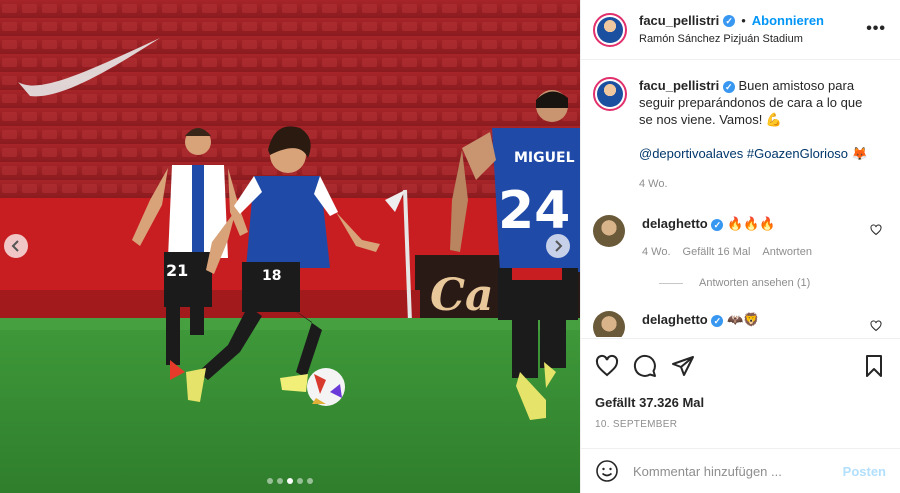  What do you see at coordinates (271, 276) in the screenshot?
I see `jersey-number-main: 18` at bounding box center [271, 276].